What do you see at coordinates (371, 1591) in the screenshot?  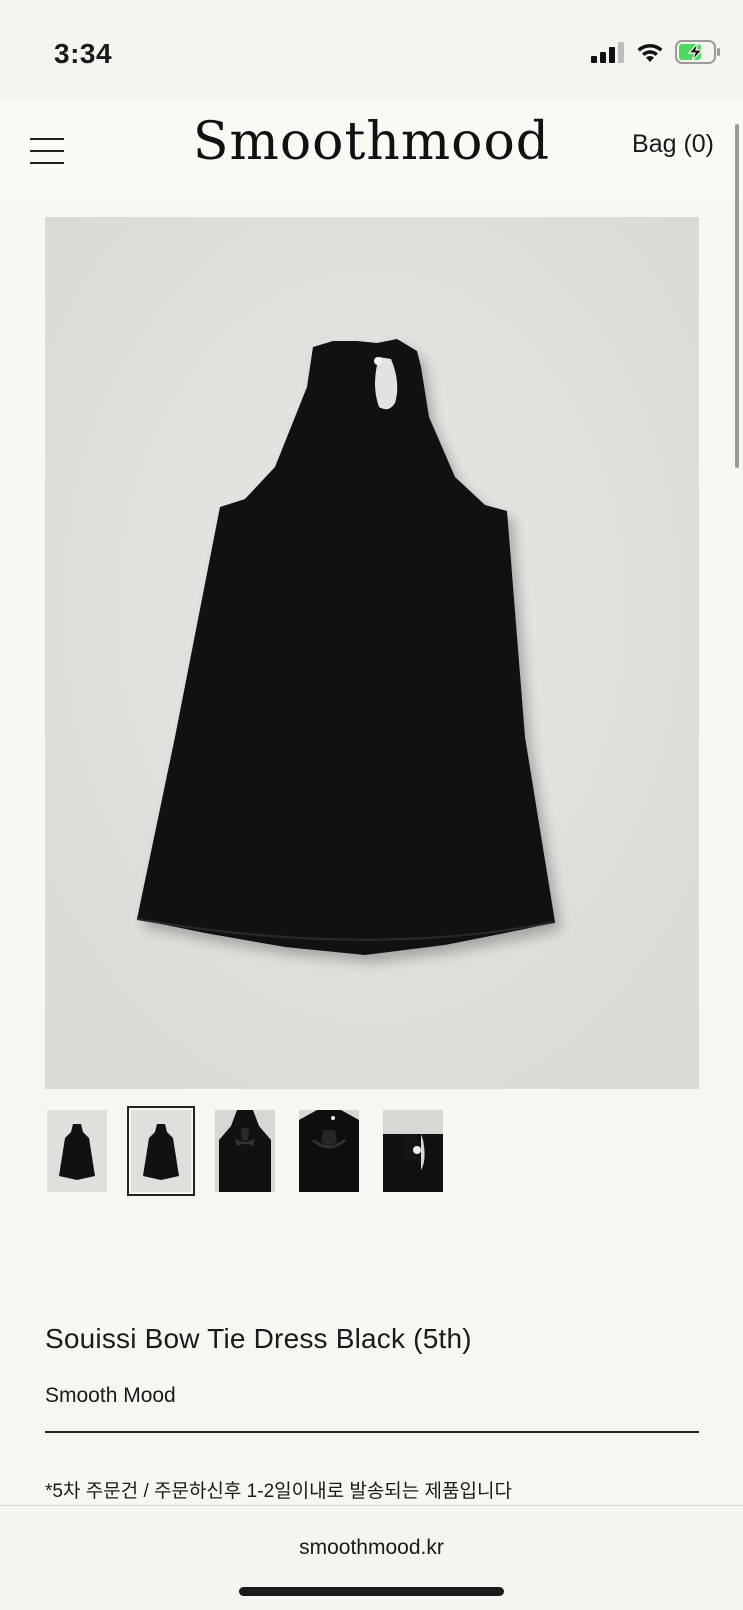 I see `home-indicator` at bounding box center [371, 1591].